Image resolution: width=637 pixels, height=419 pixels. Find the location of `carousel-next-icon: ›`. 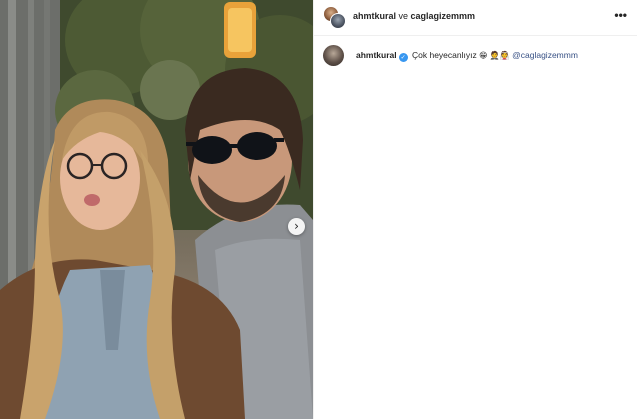

carousel-next-icon: › is located at coordinates (296, 226).